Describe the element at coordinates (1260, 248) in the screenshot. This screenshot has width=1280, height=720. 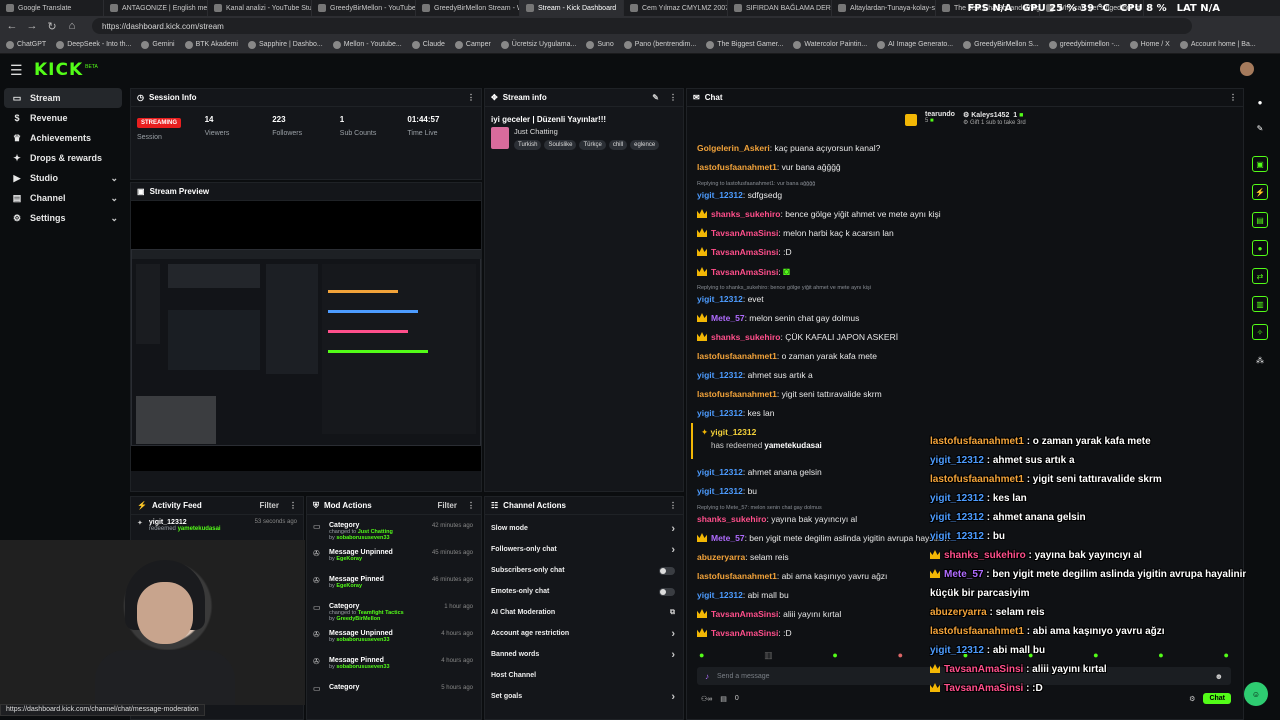
I see `chat-bubble-icon: ●` at that location.